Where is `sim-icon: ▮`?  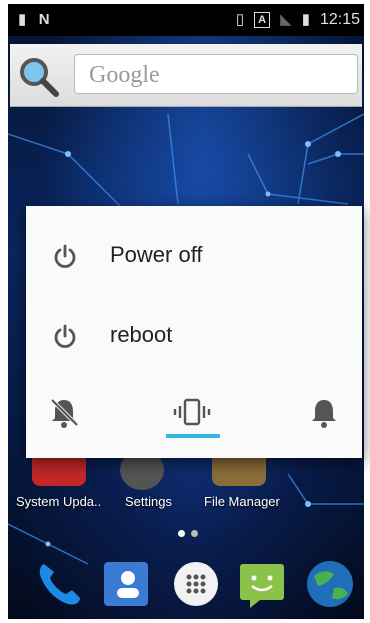
sim-icon: ▮ is located at coordinates (22, 19).